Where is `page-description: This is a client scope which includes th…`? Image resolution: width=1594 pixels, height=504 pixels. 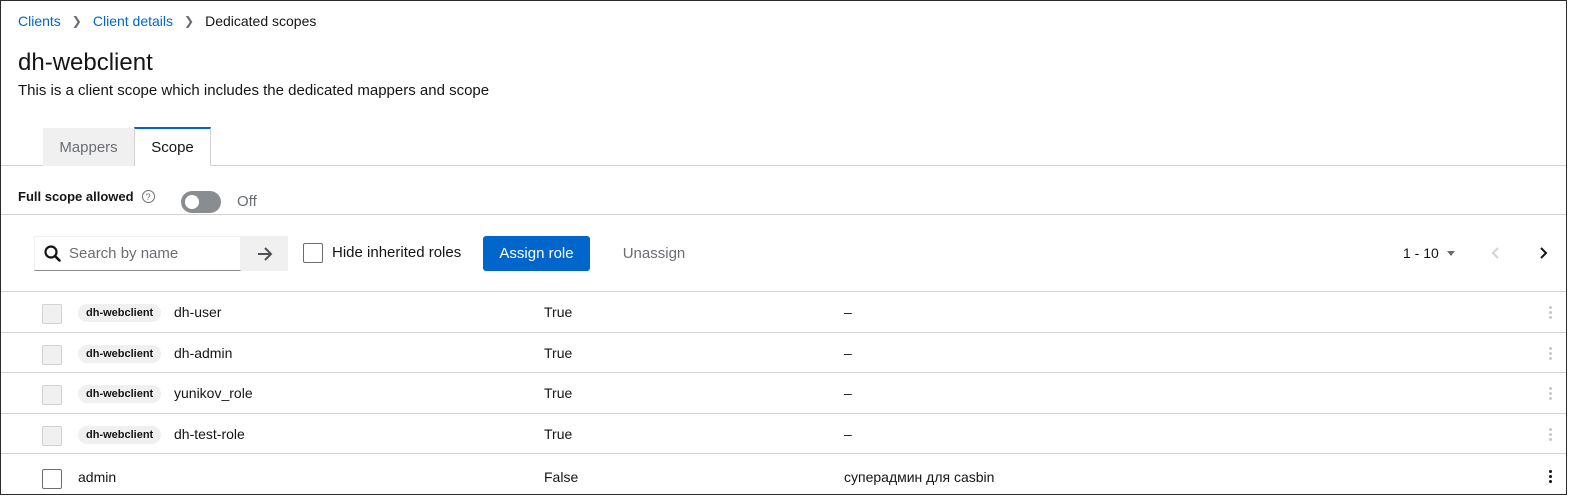
page-description: This is a client scope which includes th… is located at coordinates (254, 90).